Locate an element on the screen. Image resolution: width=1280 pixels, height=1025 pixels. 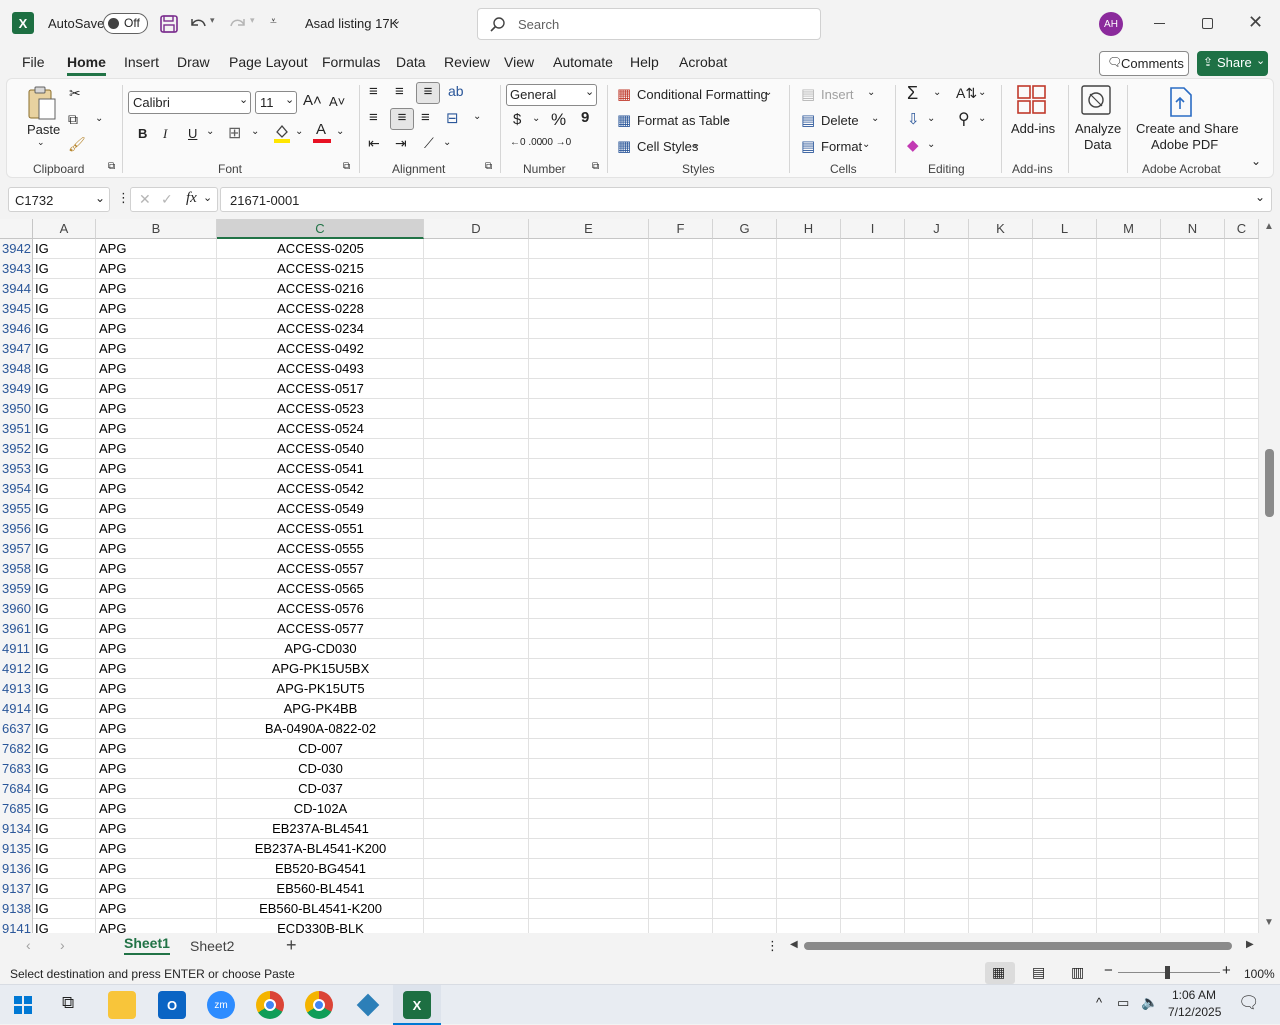
scroll-right-icon: ▶ is located at coordinates (1250, 944).